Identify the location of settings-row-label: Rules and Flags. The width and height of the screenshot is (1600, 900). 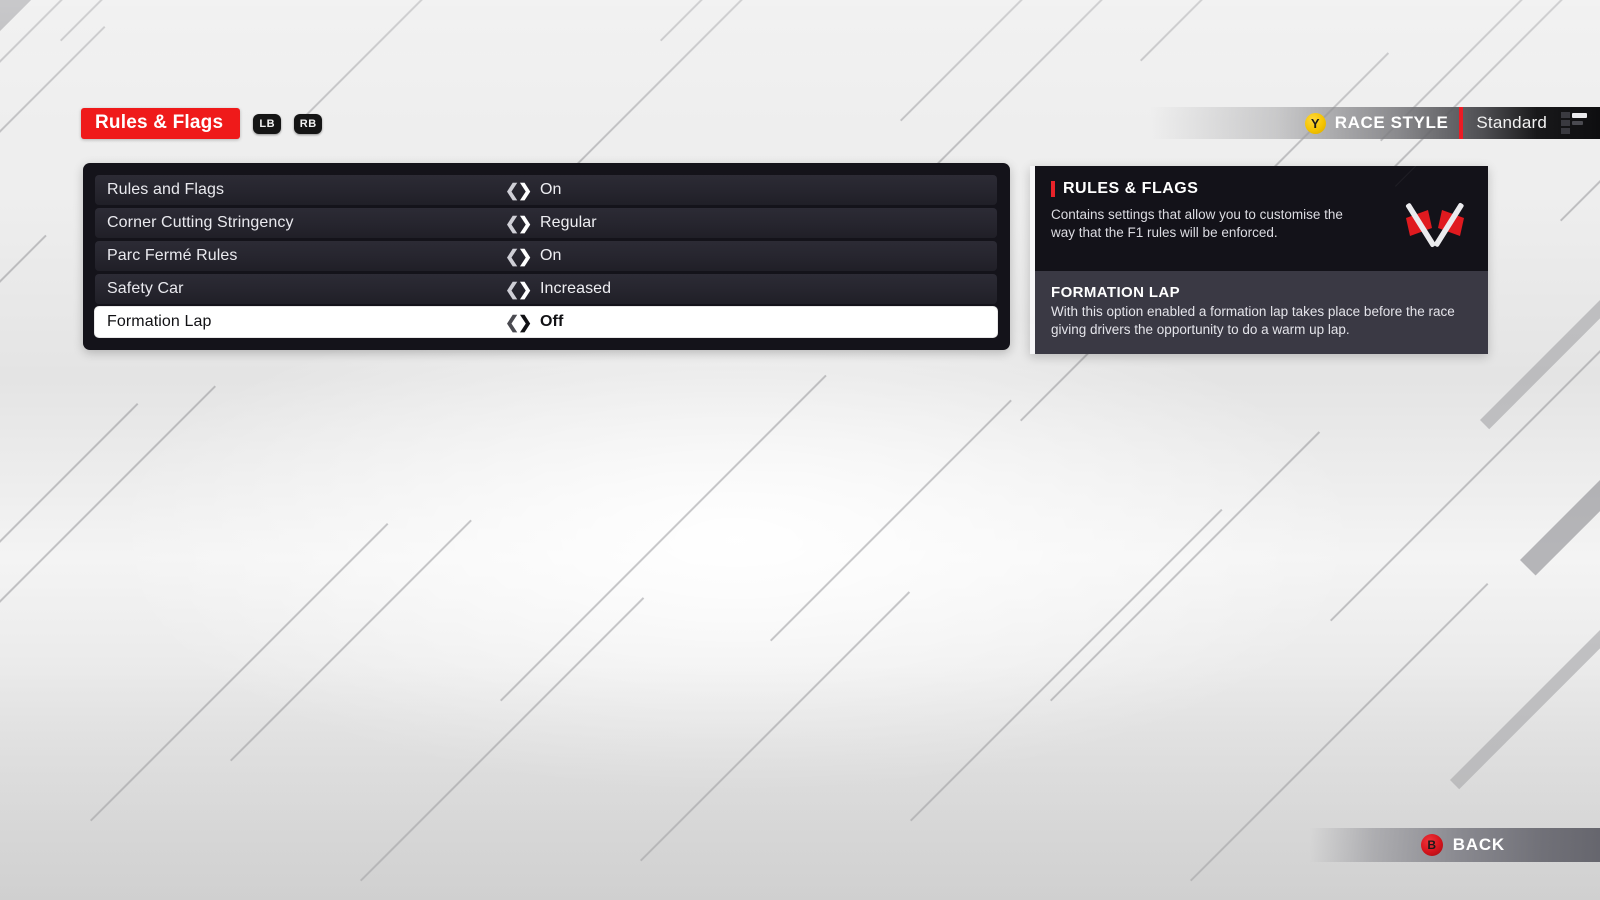
(166, 189).